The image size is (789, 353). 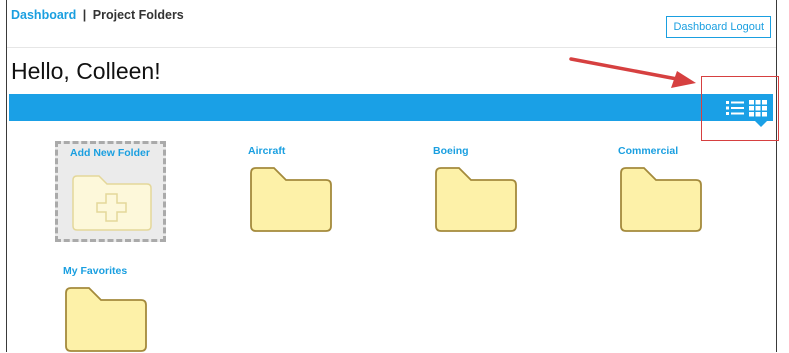 I want to click on folder-label: Boeing, so click(x=451, y=151).